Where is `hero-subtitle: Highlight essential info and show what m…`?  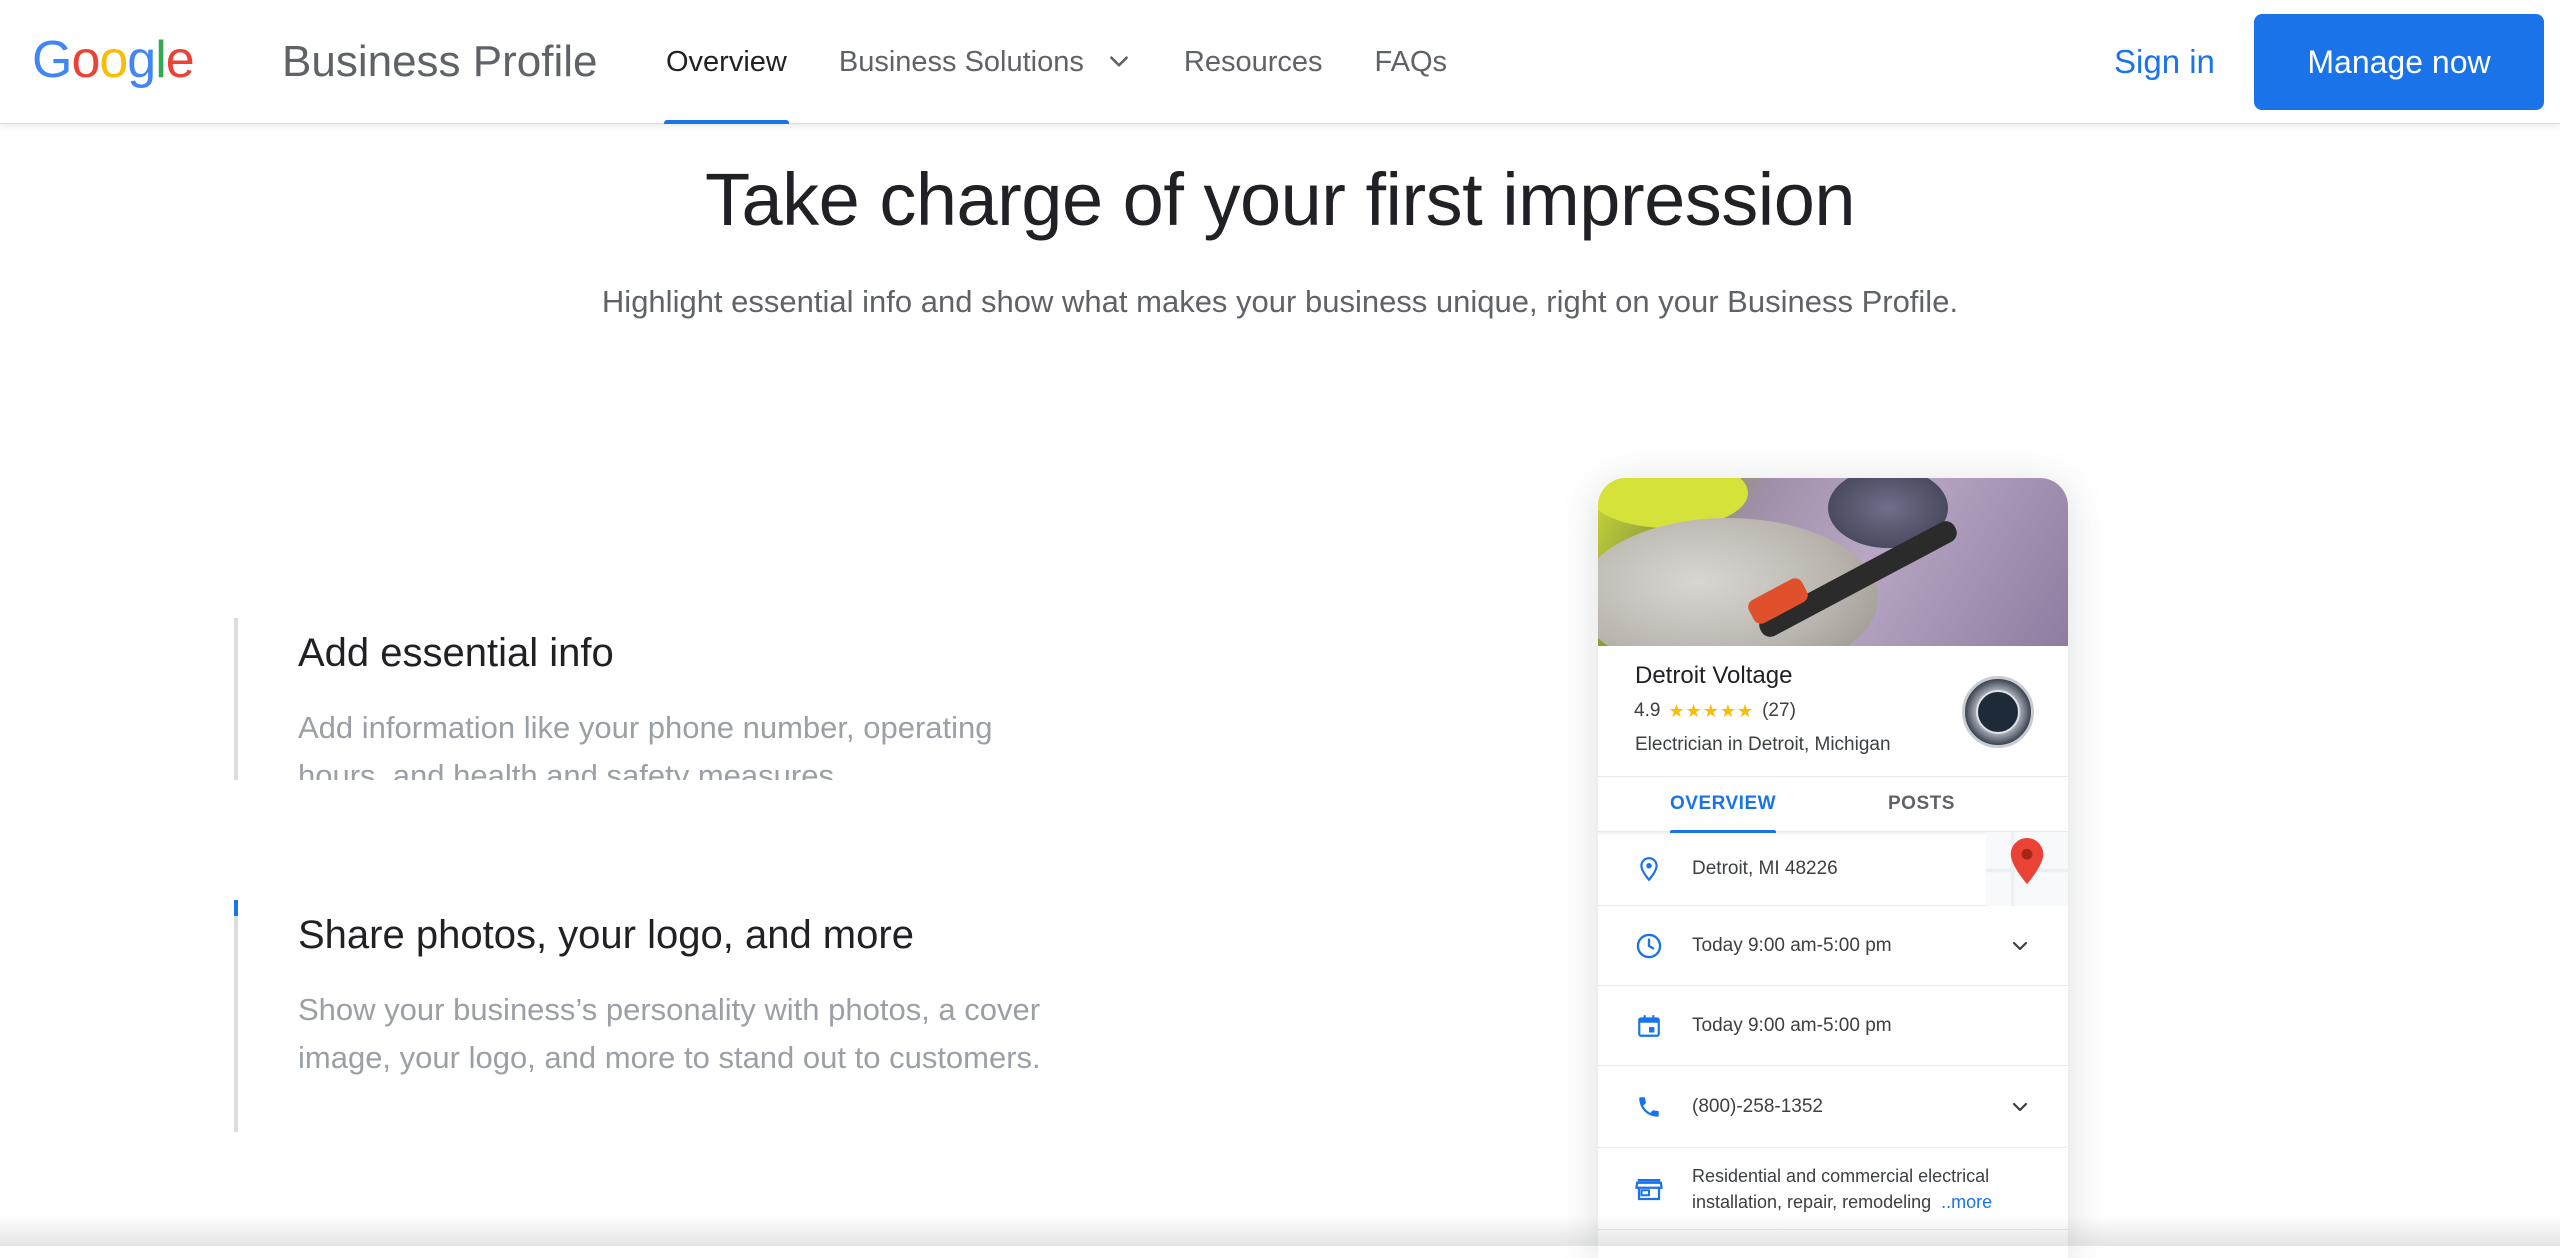 hero-subtitle: Highlight essential info and show what m… is located at coordinates (1280, 301).